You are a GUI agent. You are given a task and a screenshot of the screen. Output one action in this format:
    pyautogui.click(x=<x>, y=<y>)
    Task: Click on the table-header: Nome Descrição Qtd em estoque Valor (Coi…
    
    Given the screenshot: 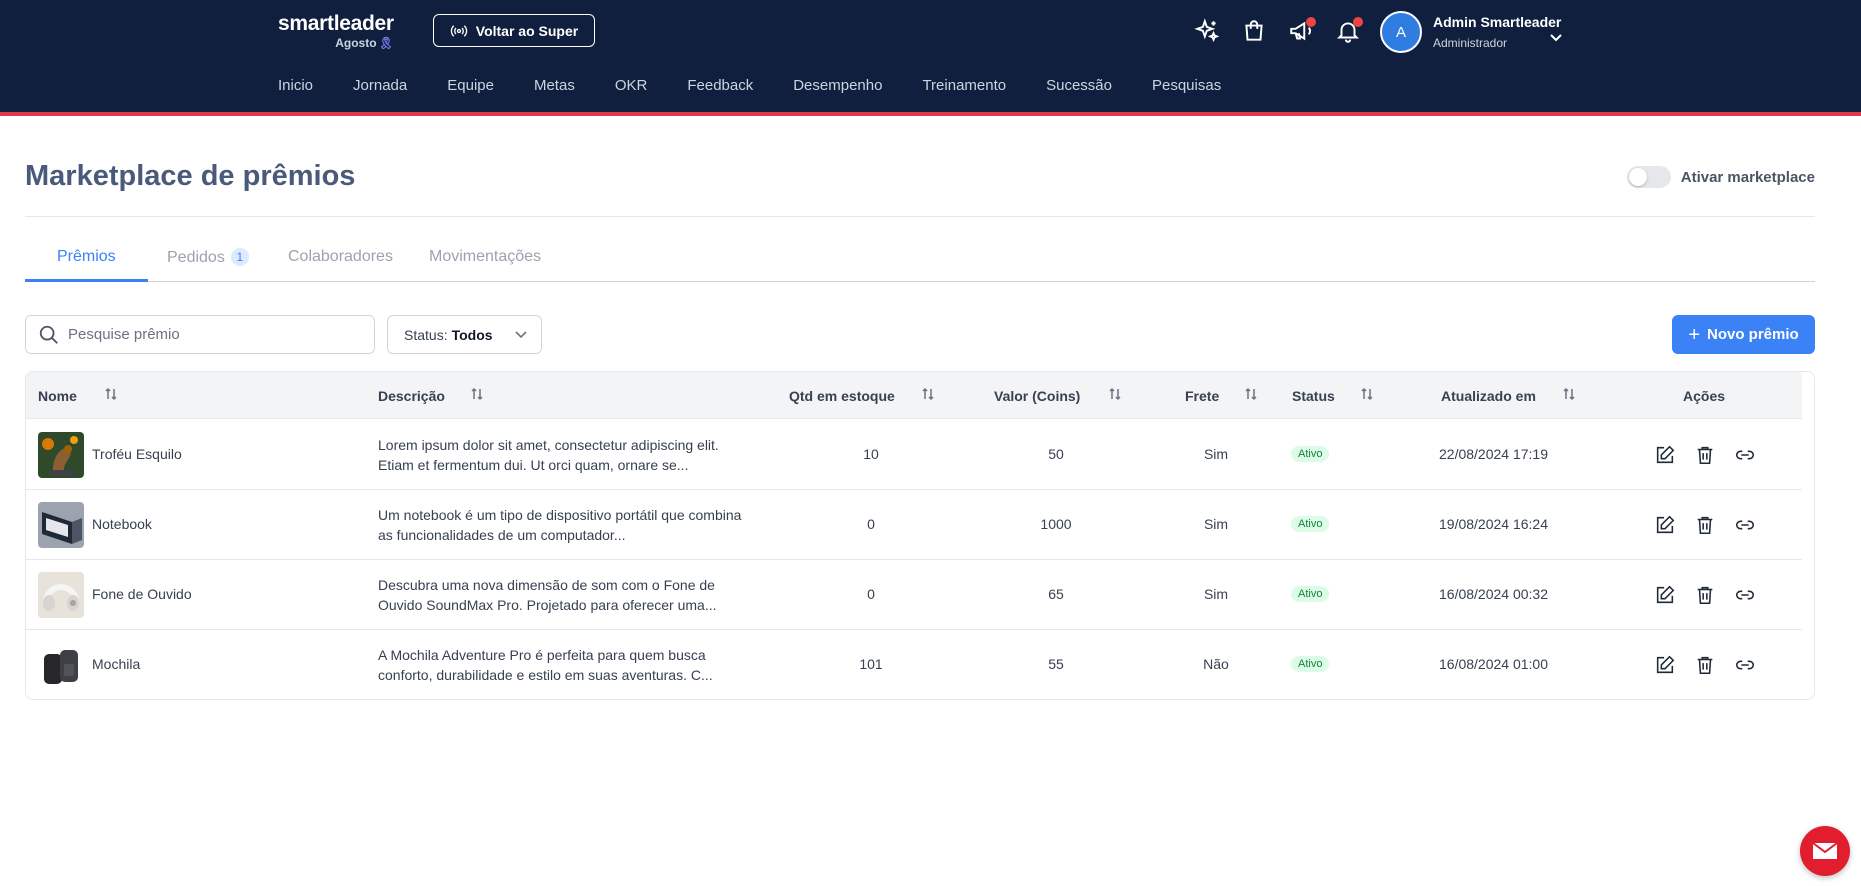 What is the action you would take?
    pyautogui.click(x=914, y=395)
    